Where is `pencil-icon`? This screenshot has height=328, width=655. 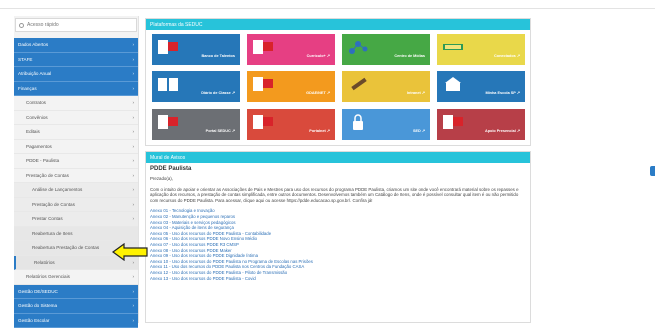 pencil-icon is located at coordinates (358, 84).